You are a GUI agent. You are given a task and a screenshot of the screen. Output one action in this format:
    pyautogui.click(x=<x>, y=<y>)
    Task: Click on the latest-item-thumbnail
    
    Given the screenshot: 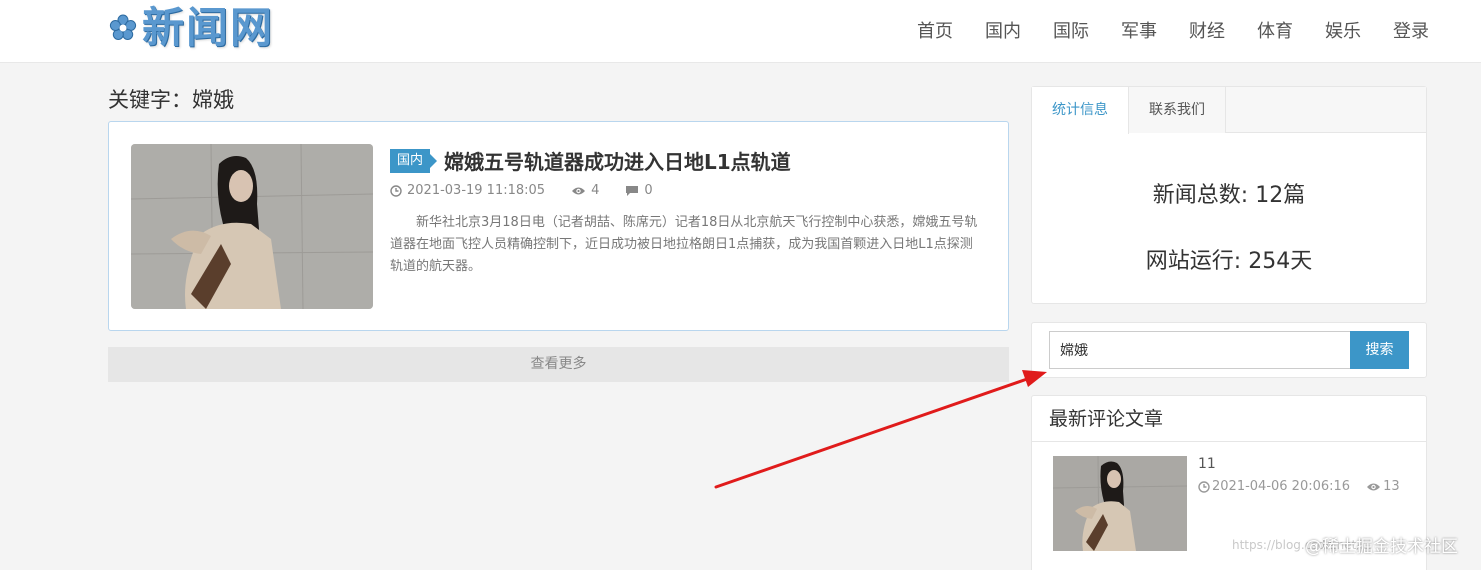 What is the action you would take?
    pyautogui.click(x=1120, y=503)
    